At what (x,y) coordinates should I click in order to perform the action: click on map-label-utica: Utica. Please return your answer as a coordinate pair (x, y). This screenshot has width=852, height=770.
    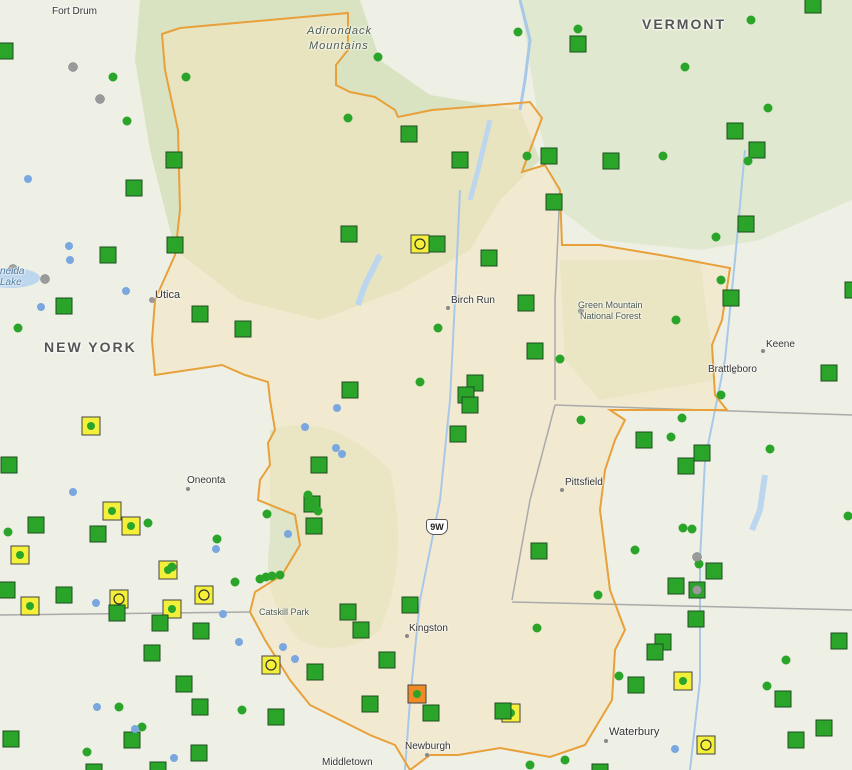
    Looking at the image, I should click on (168, 295).